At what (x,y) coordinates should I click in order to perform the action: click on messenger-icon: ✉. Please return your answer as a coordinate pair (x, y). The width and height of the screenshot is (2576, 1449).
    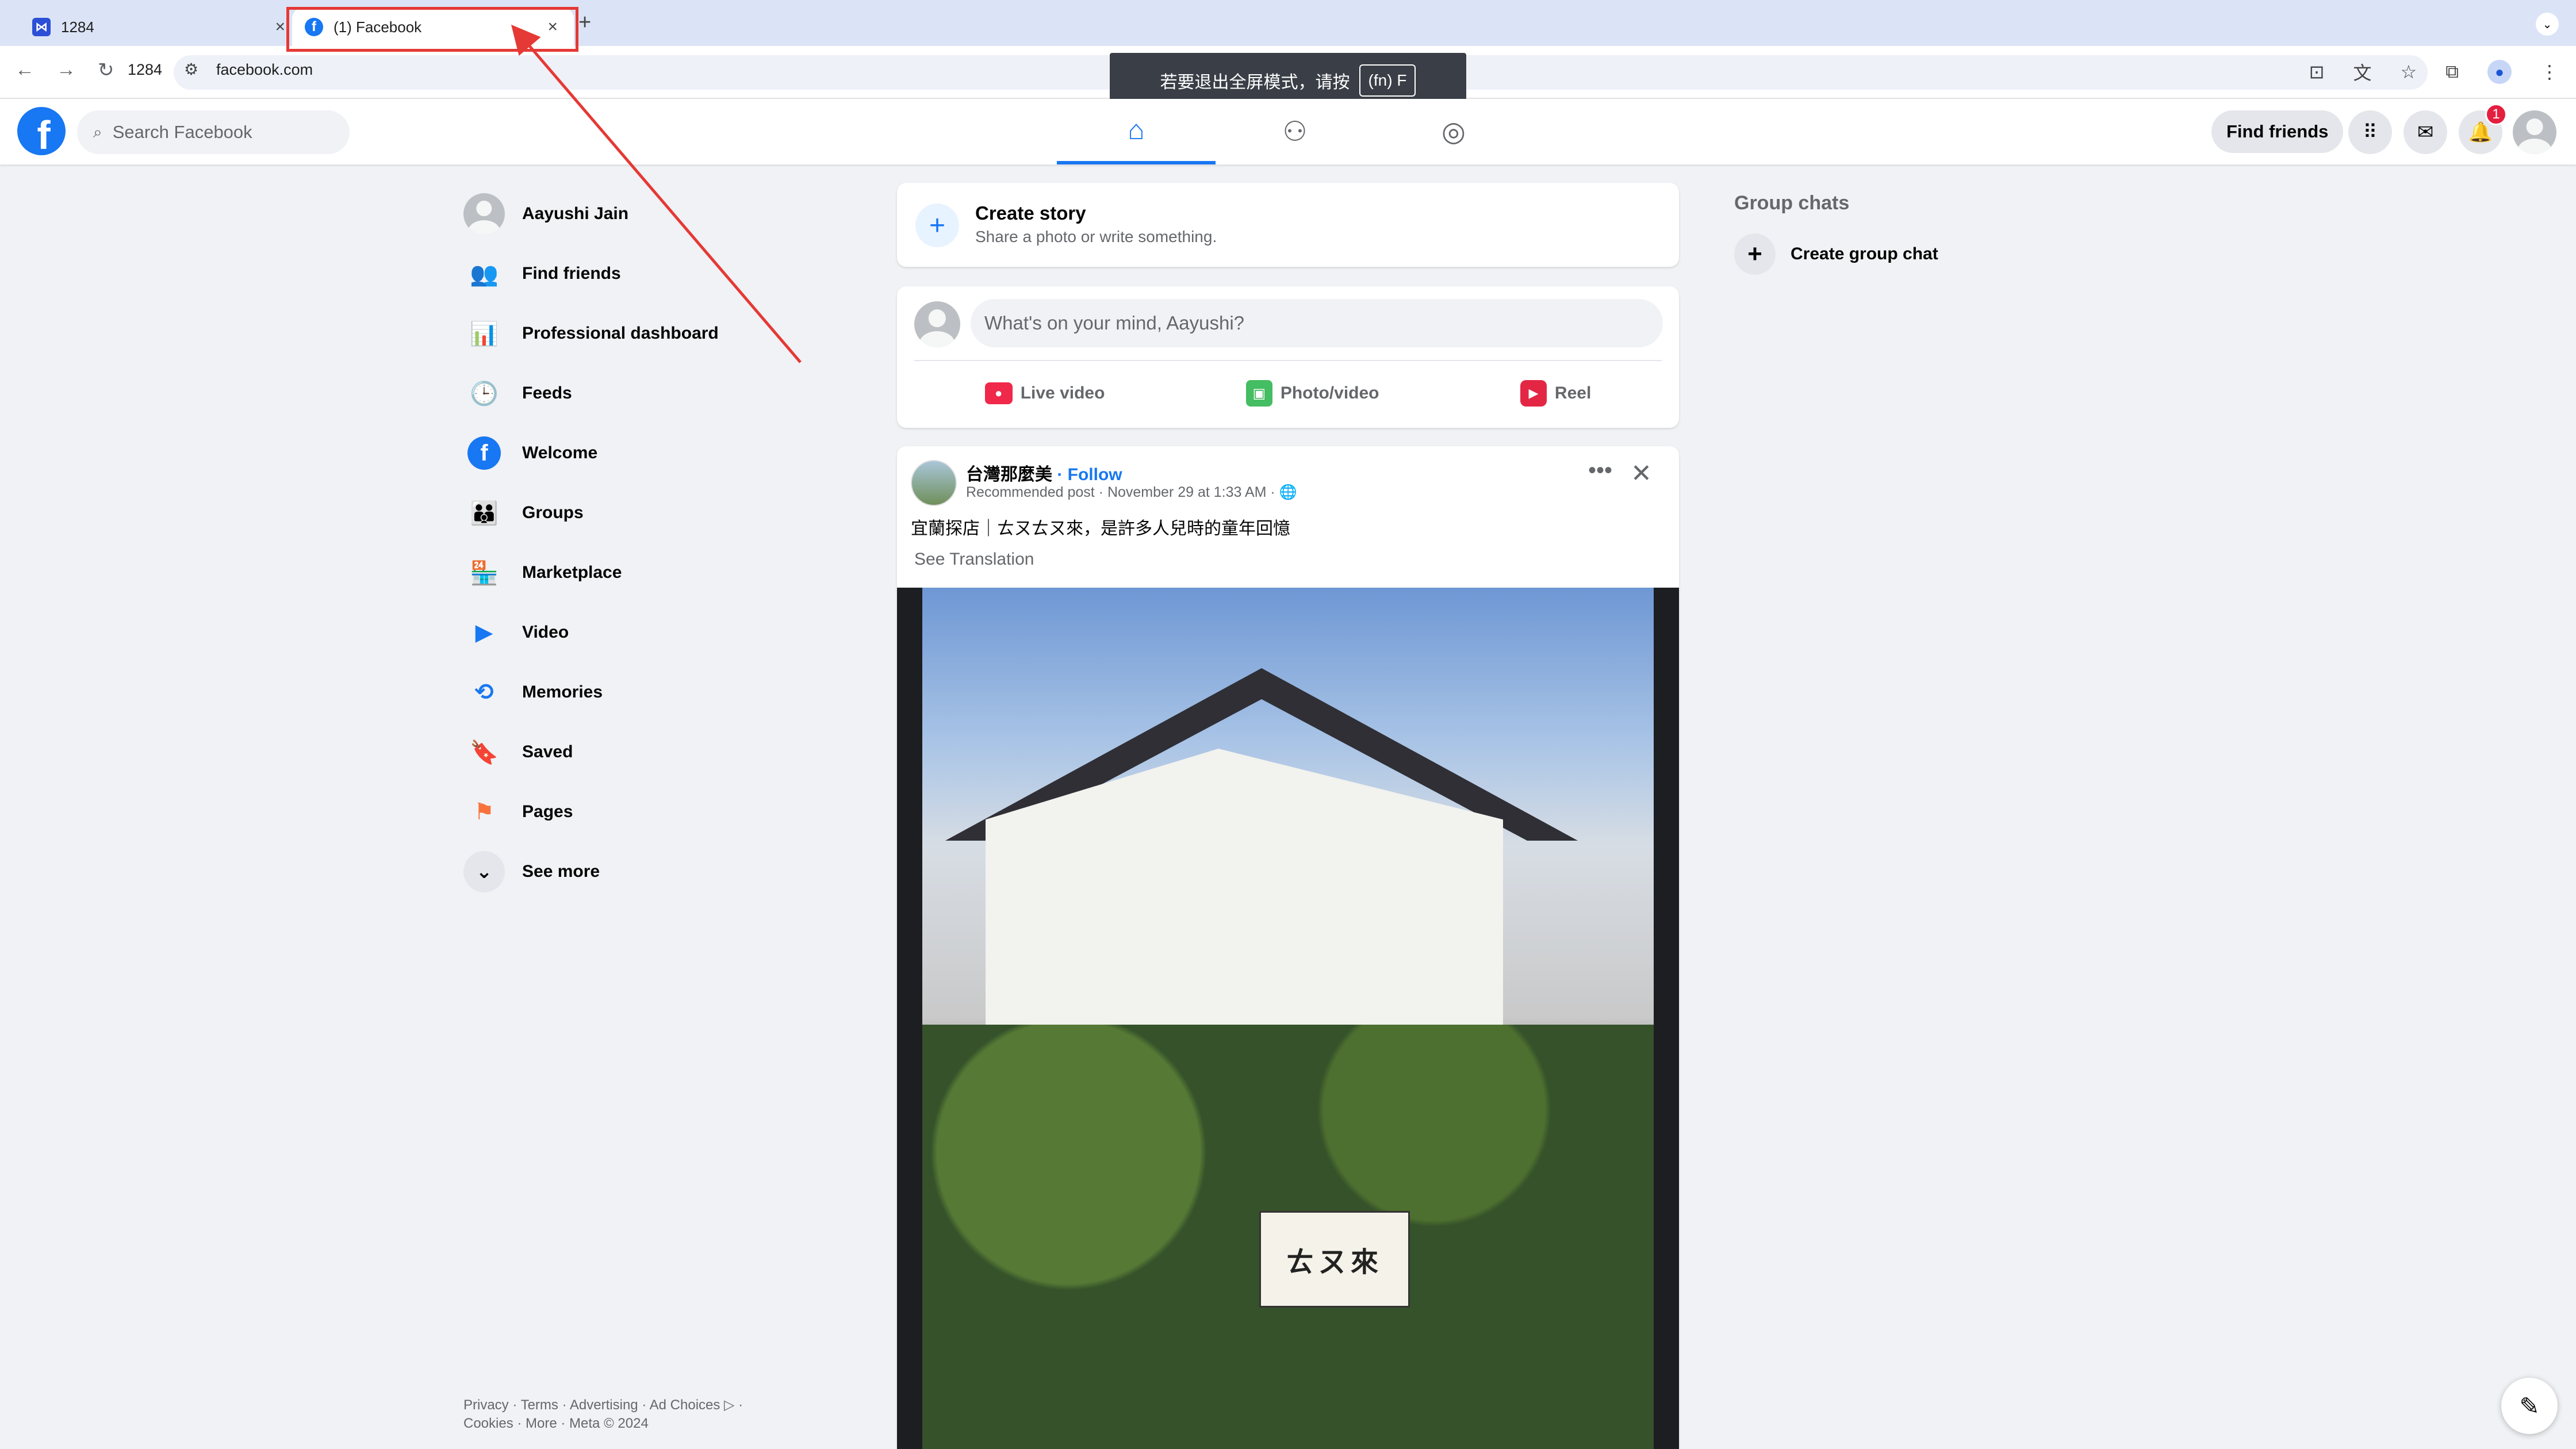
    Looking at the image, I should click on (2425, 132).